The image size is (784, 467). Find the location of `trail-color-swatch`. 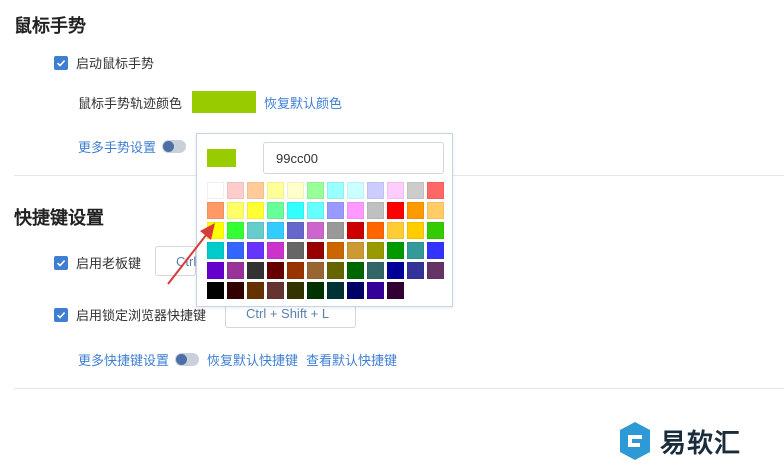

trail-color-swatch is located at coordinates (224, 102).